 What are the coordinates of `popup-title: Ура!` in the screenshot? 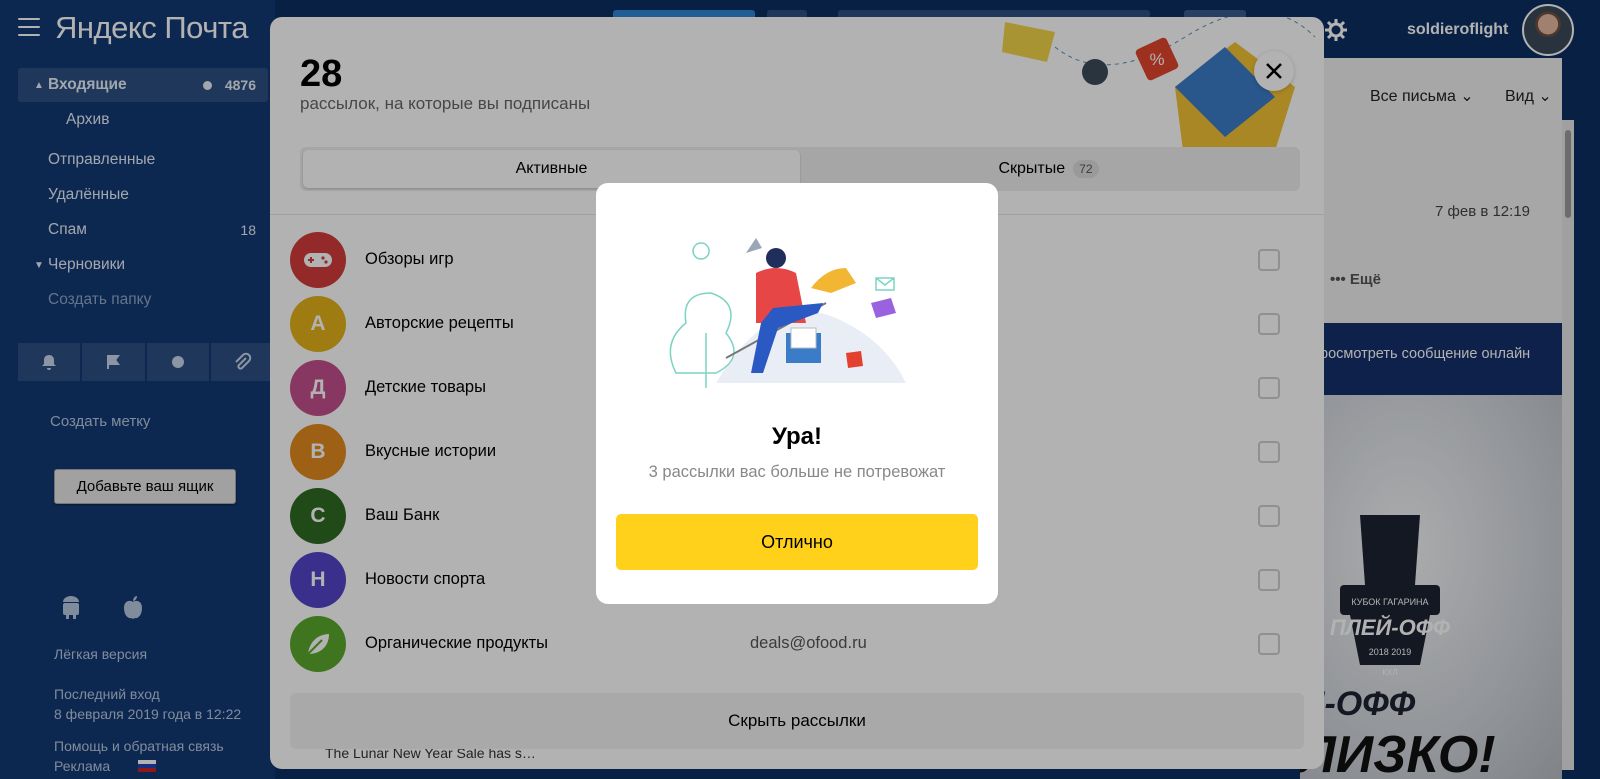 It's located at (796, 436).